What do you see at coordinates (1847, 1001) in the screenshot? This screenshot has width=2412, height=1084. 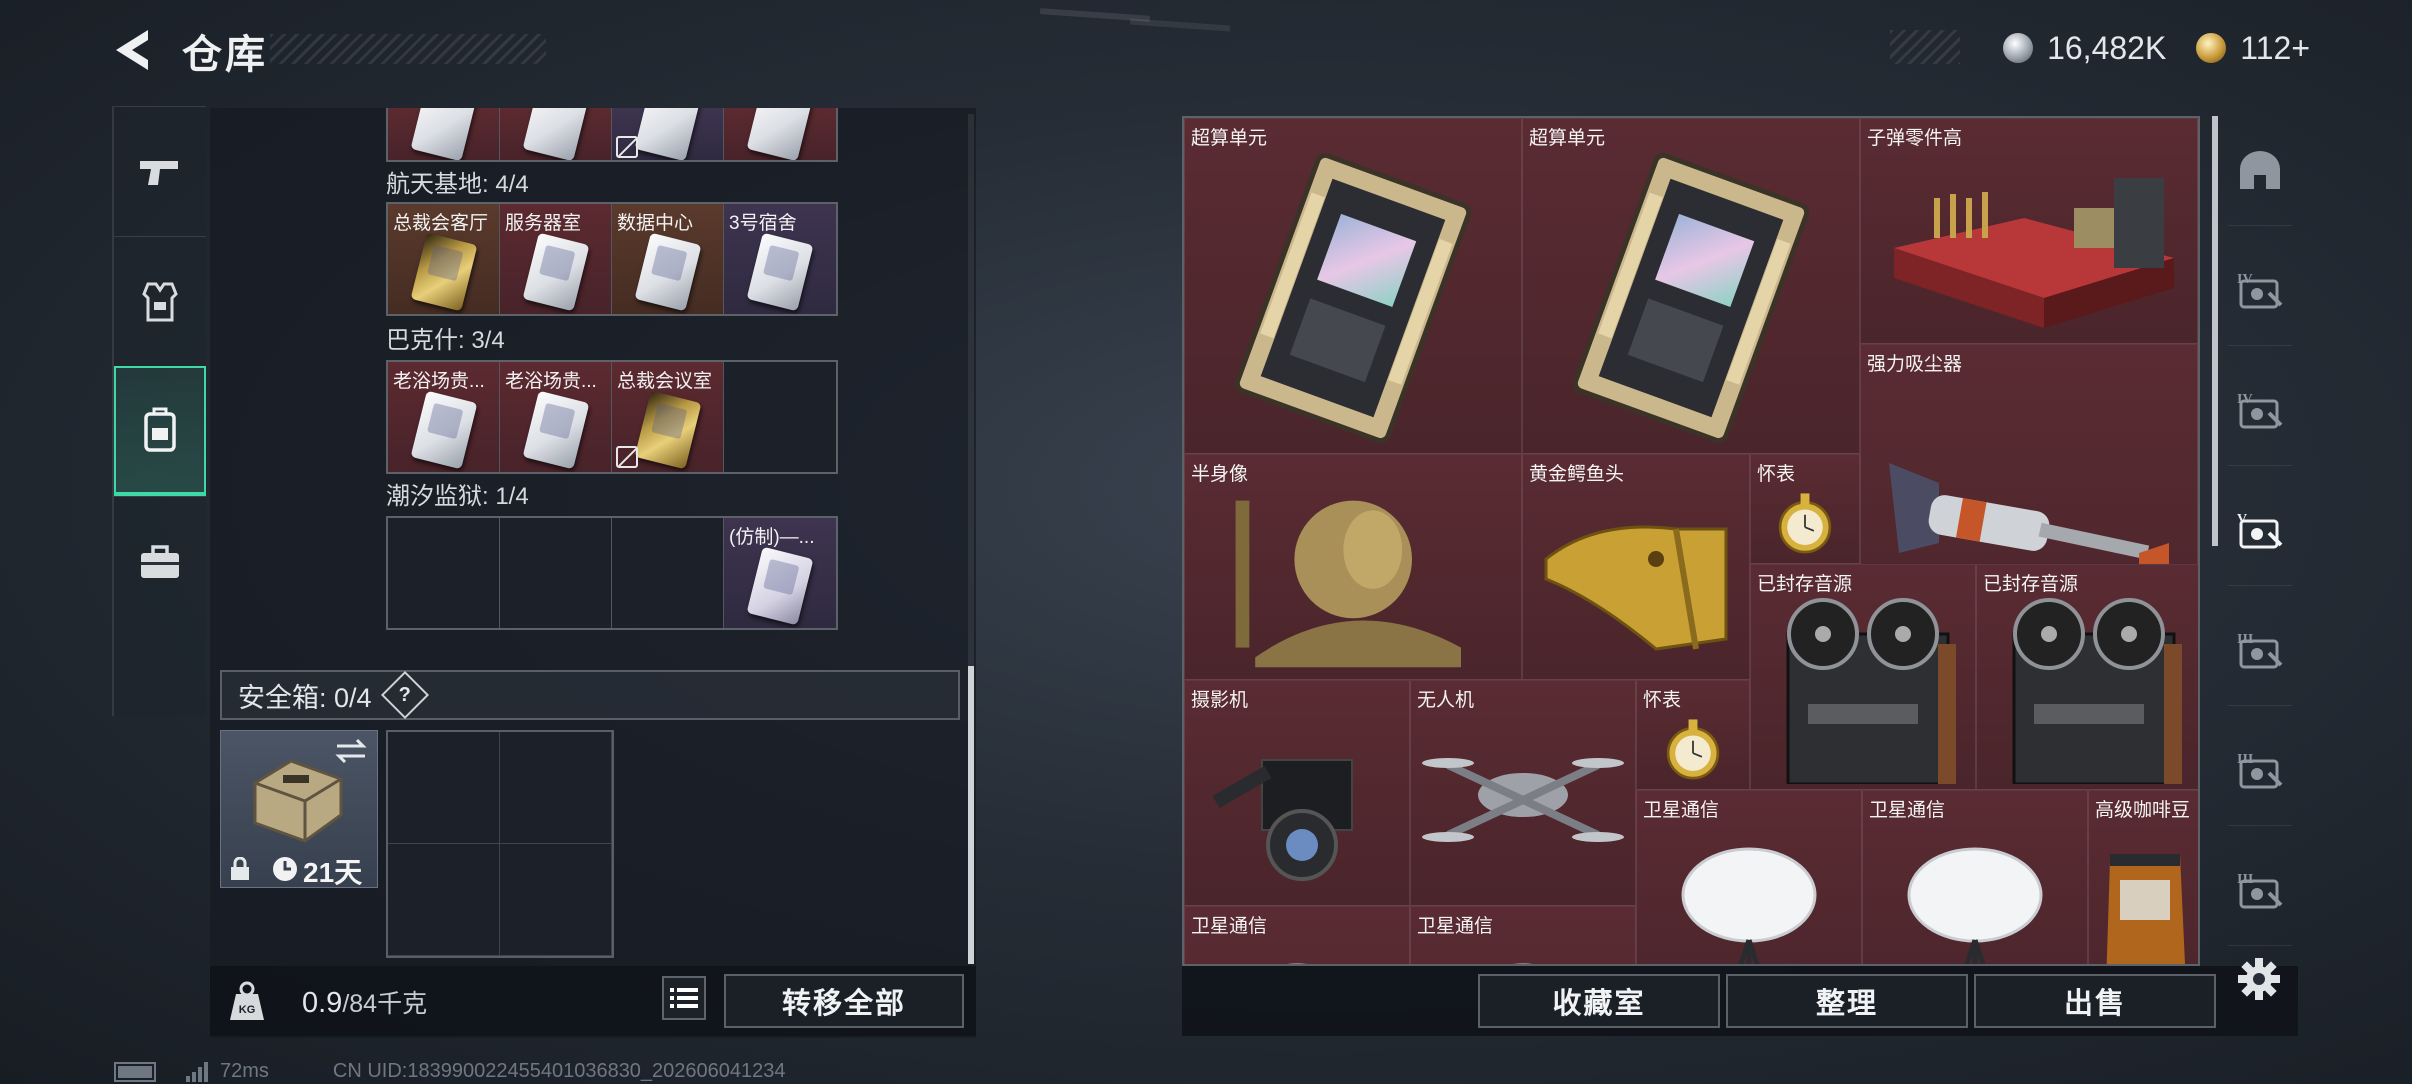 I see `sort-button: 整理` at bounding box center [1847, 1001].